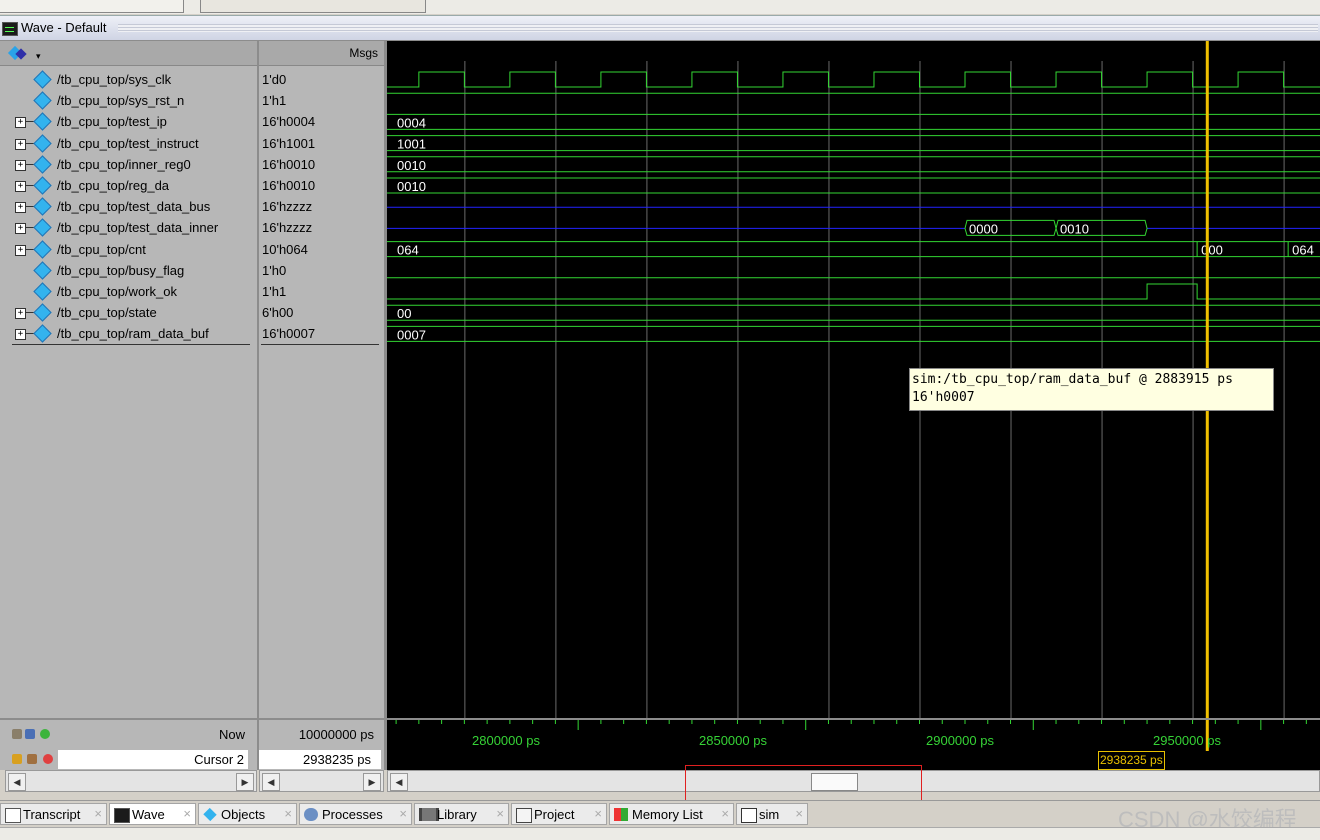 Image resolution: width=1320 pixels, height=840 pixels. Describe the element at coordinates (1187, 740) in the screenshot. I see `tick-label-2950000: 2950000 ps` at that location.